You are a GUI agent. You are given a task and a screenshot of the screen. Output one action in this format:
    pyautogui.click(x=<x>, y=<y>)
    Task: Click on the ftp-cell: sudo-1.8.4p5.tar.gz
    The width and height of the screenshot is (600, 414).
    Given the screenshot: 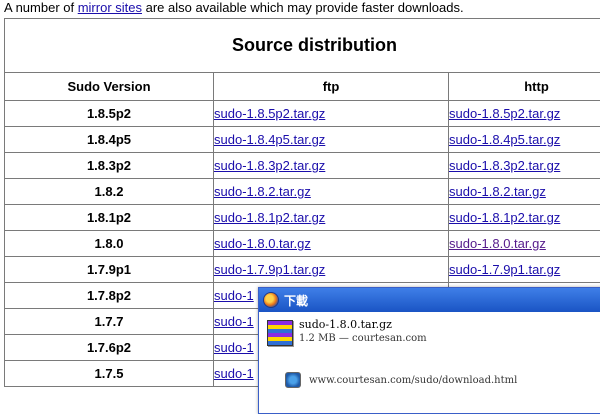 What is the action you would take?
    pyautogui.click(x=331, y=140)
    